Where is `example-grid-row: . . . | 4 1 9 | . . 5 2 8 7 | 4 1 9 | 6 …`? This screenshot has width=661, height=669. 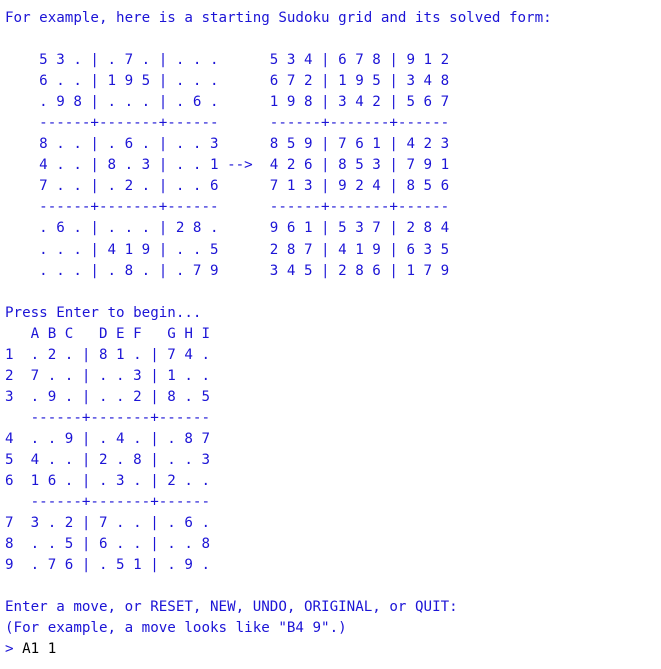 example-grid-row: . . . | 4 1 9 | . . 5 2 8 7 | 4 1 9 | 6 … is located at coordinates (227, 249).